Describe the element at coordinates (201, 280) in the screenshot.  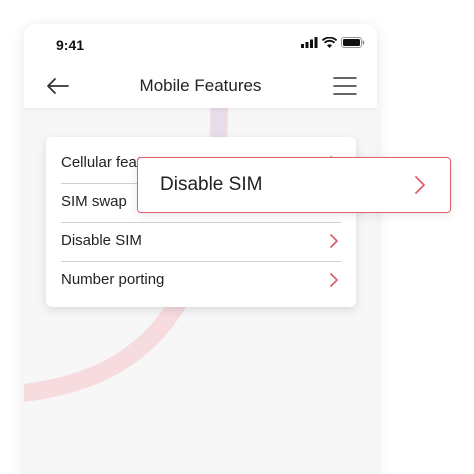
I see `menu-item-number-porting: Number porting` at that location.